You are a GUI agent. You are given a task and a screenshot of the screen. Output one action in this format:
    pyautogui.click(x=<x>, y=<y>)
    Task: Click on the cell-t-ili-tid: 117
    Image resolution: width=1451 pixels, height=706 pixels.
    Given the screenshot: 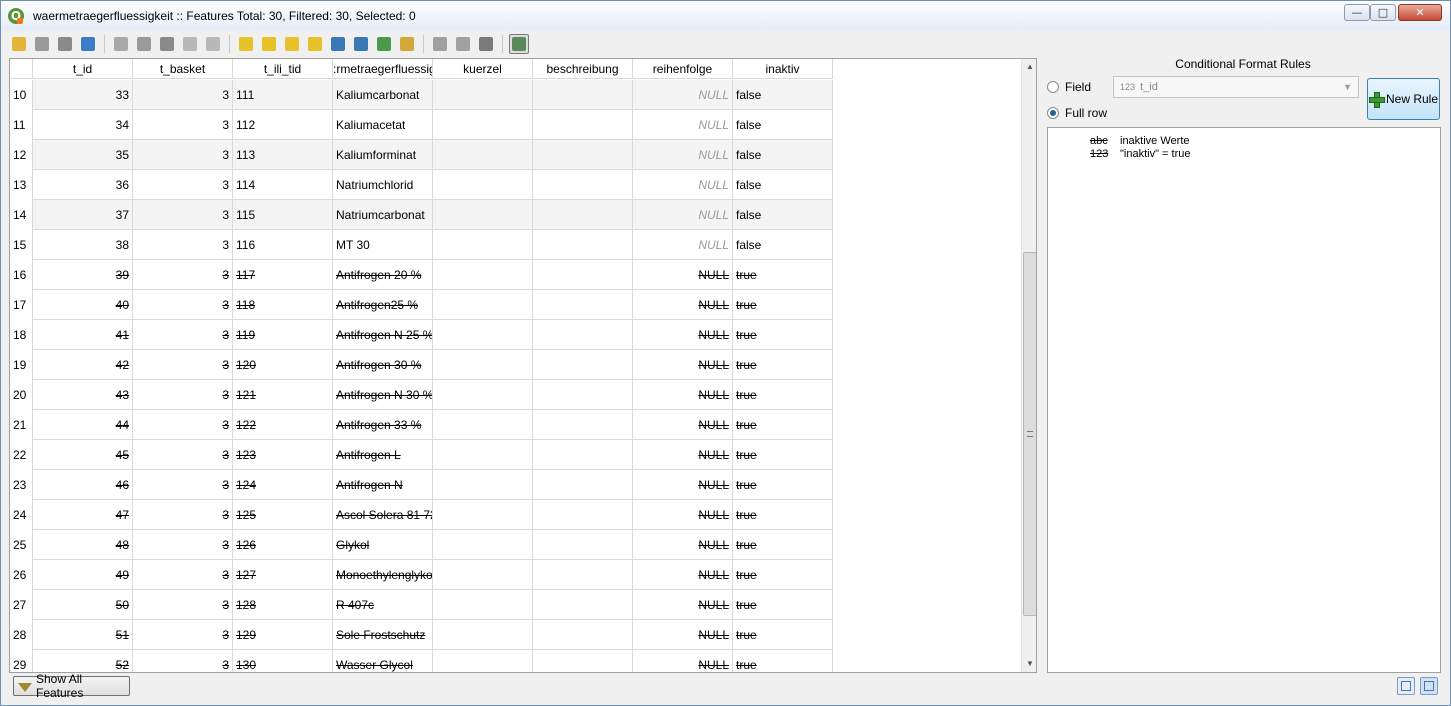 What is the action you would take?
    pyautogui.click(x=283, y=275)
    